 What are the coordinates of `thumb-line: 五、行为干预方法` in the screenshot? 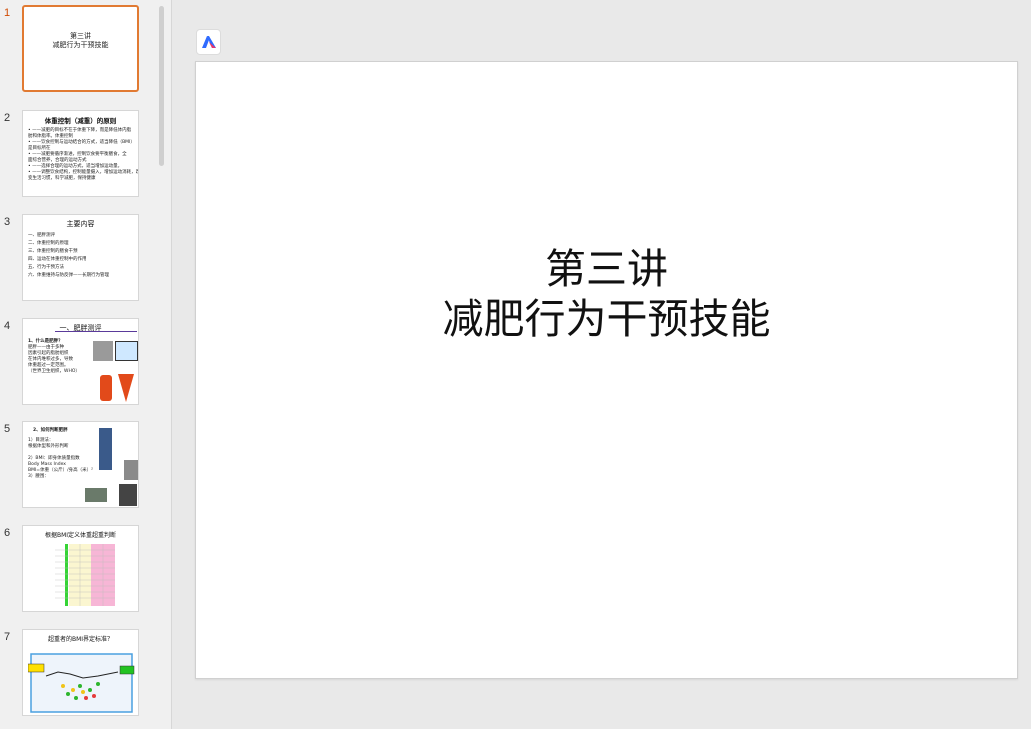 It's located at (46, 267).